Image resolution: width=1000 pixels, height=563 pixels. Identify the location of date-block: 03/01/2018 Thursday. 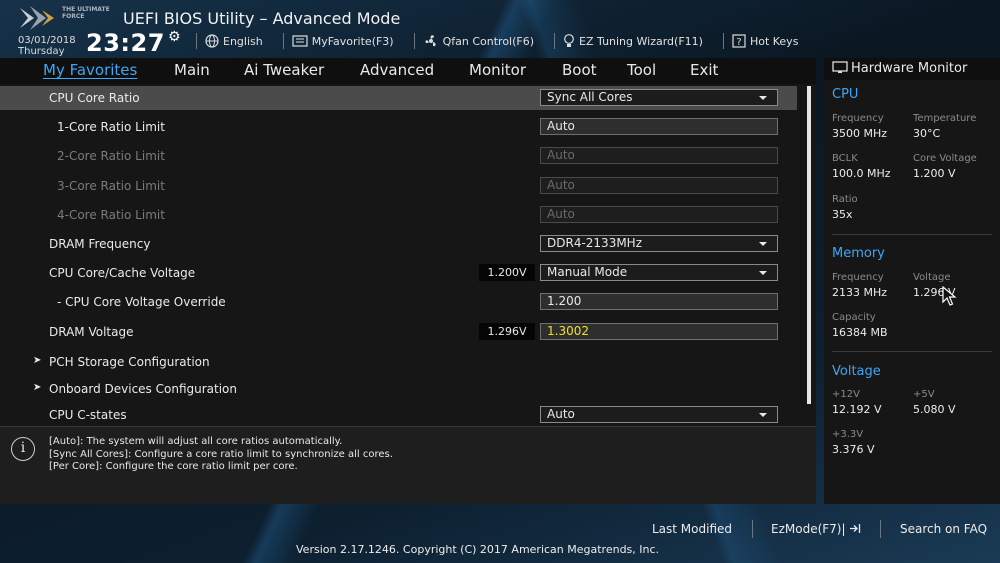
(47, 46).